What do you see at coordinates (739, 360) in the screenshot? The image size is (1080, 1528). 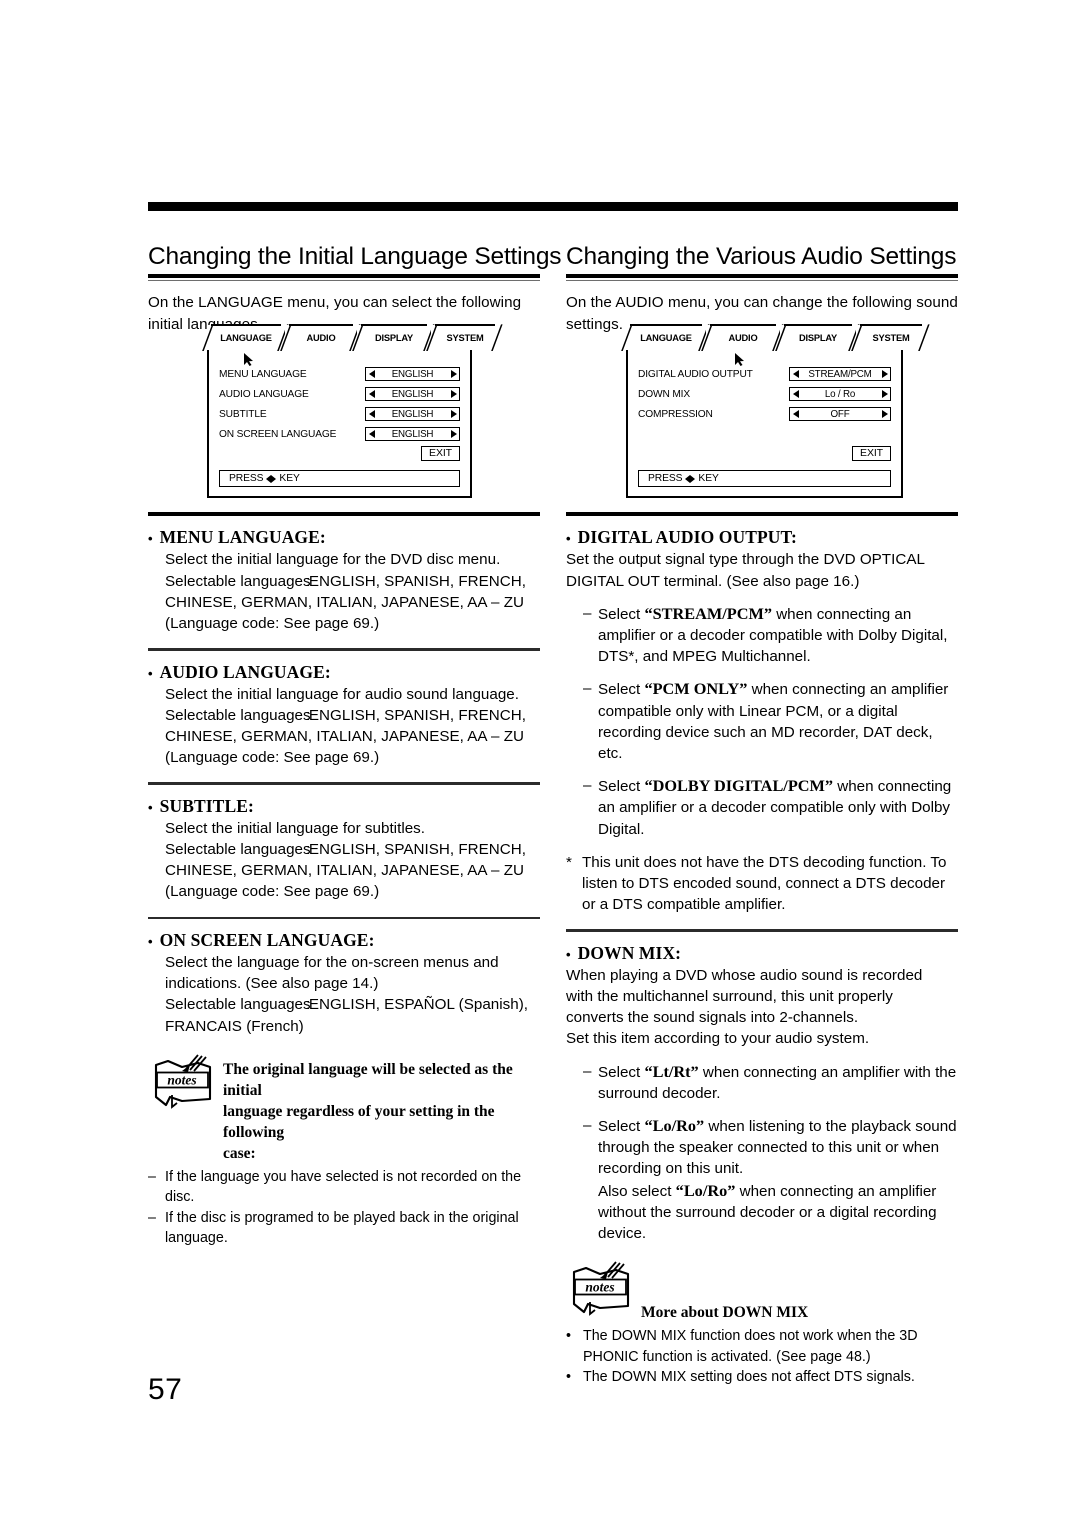 I see `cursor-pointer-icon` at bounding box center [739, 360].